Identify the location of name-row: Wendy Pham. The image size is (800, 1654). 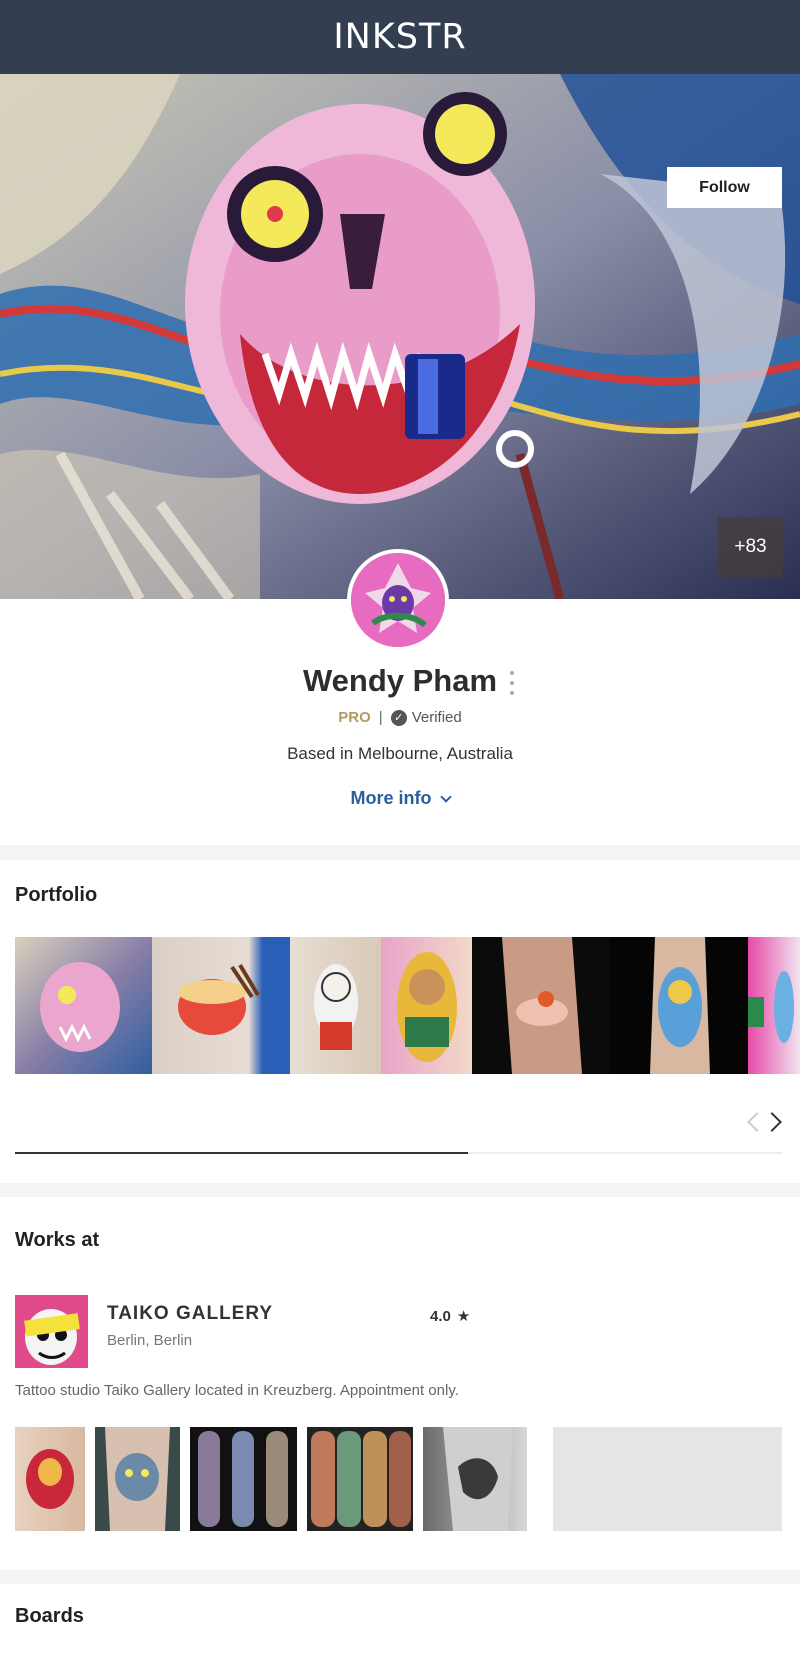
(400, 681).